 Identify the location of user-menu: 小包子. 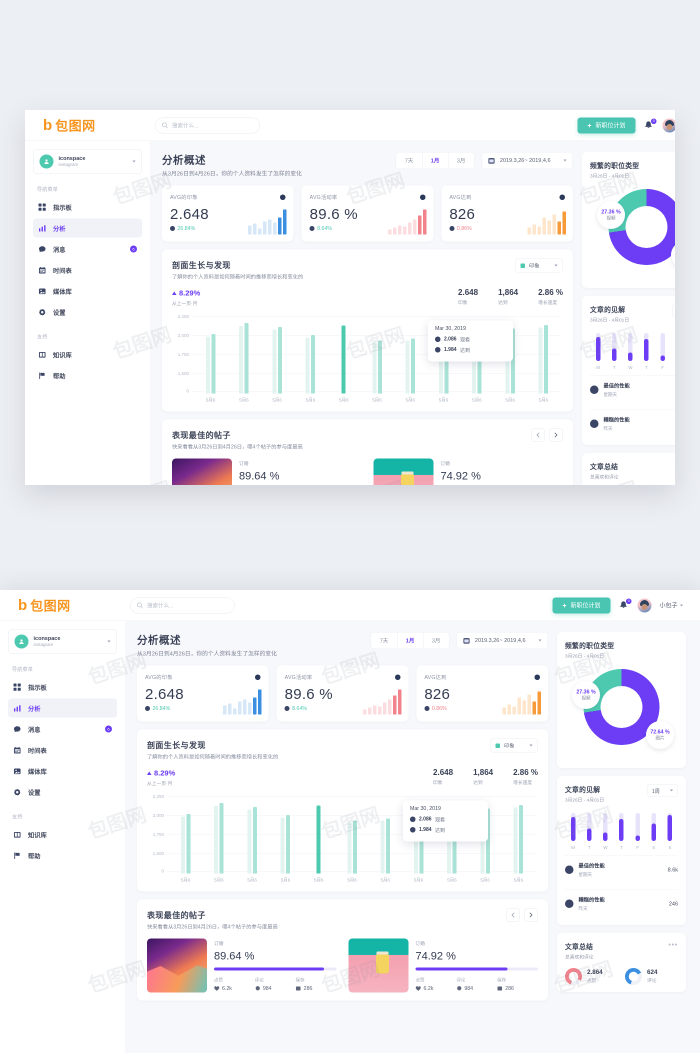
(671, 605).